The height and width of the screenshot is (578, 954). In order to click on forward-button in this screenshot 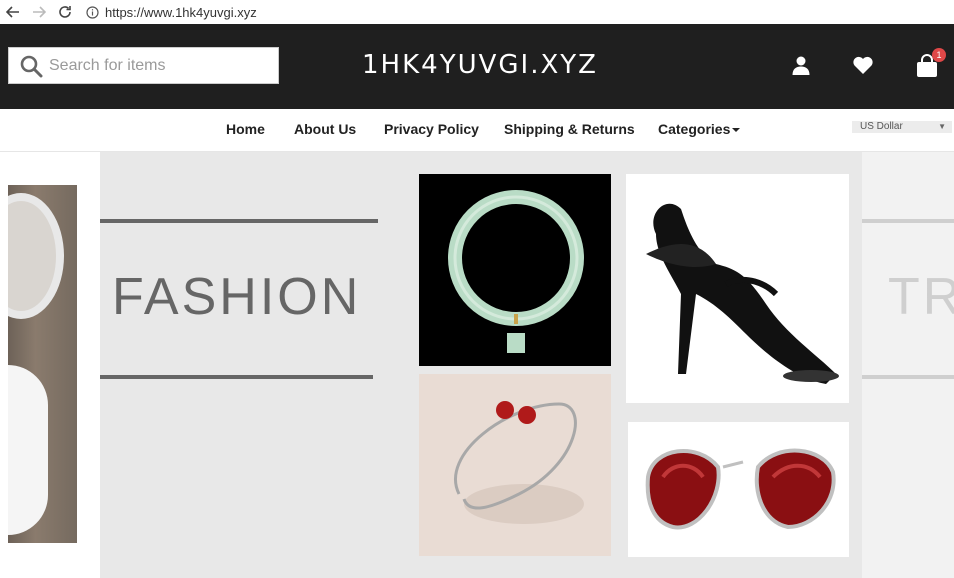, I will do `click(39, 12)`.